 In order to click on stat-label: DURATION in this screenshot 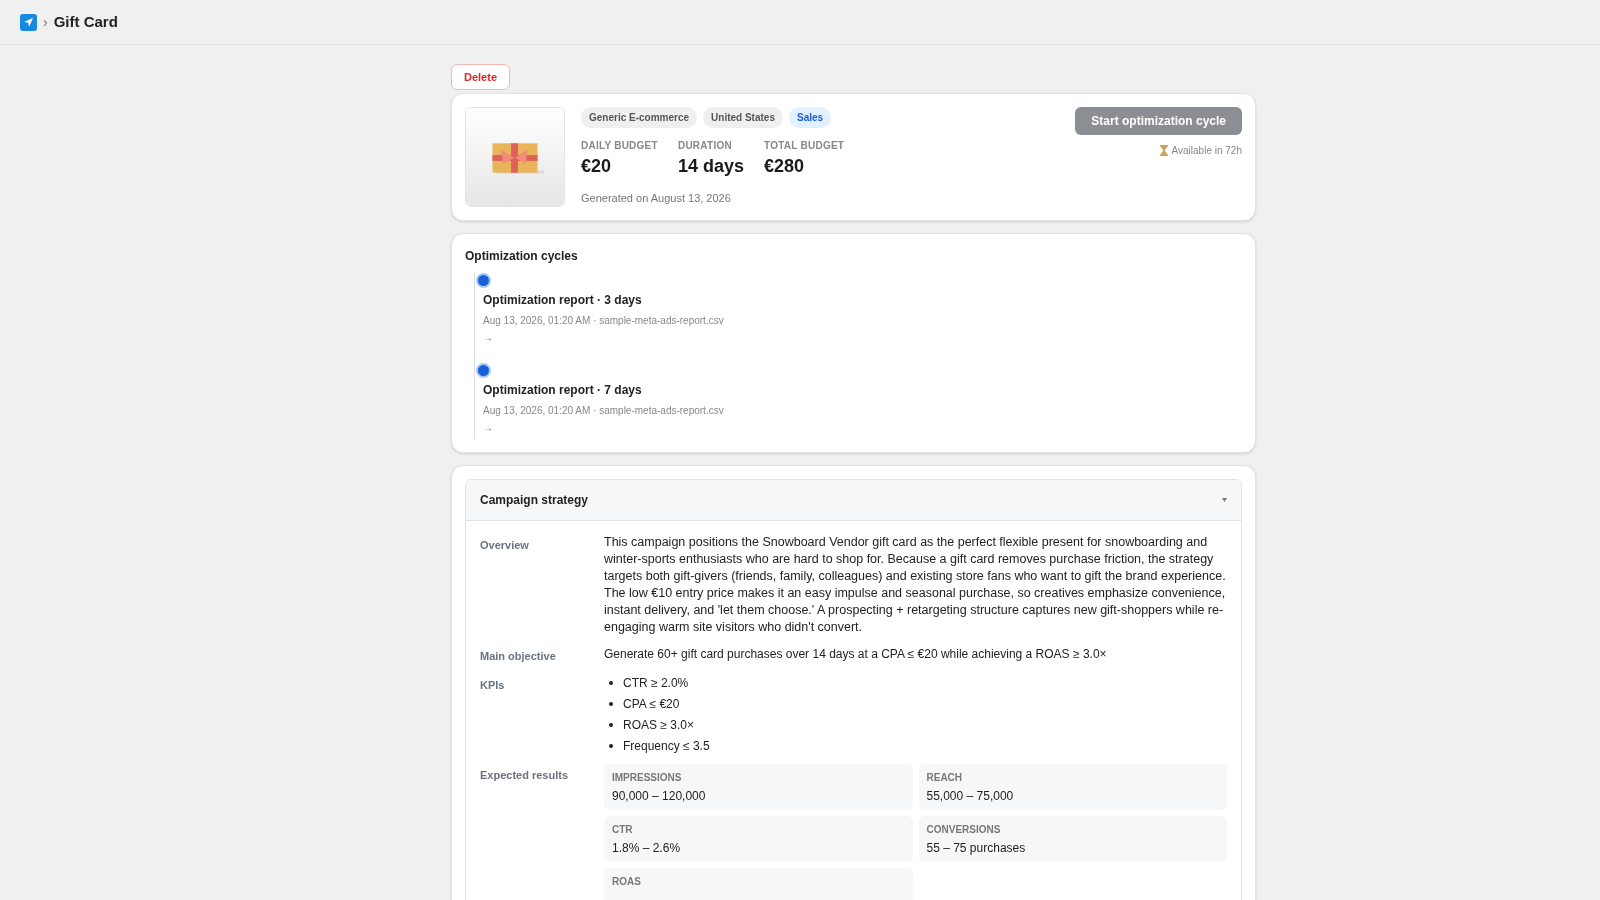, I will do `click(705, 146)`.